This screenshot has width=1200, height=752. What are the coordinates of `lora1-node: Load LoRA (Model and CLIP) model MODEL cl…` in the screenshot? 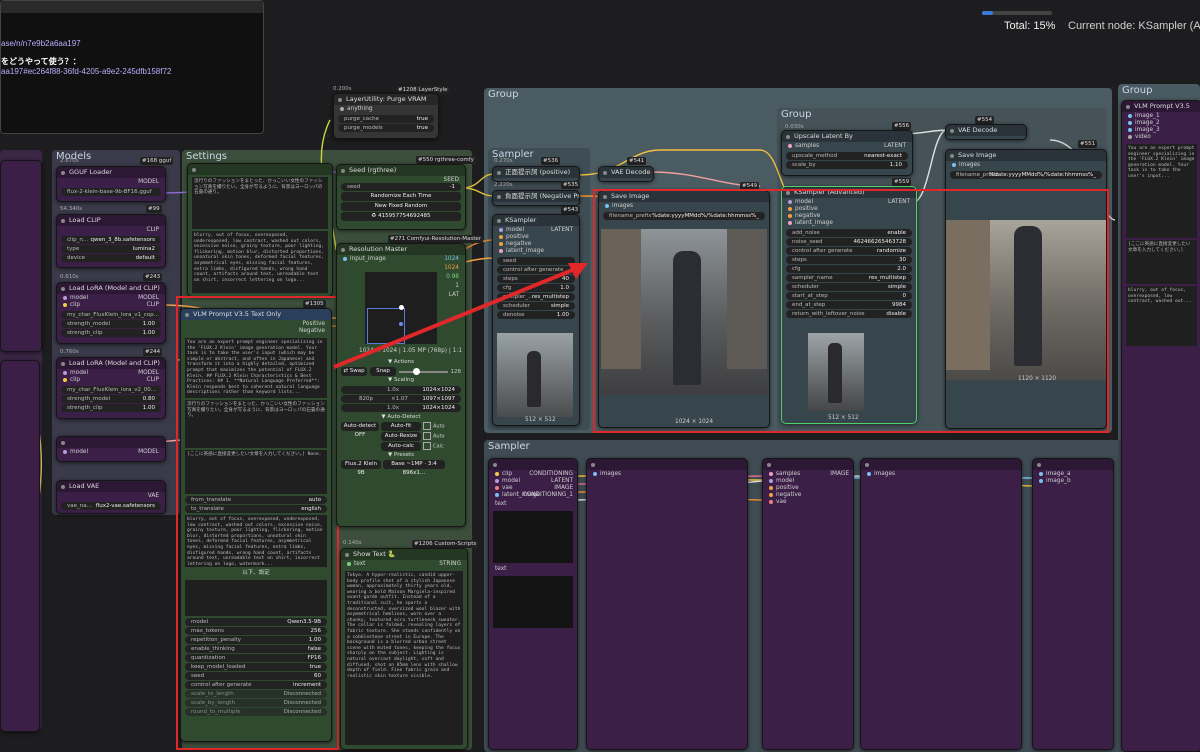 It's located at (111, 313).